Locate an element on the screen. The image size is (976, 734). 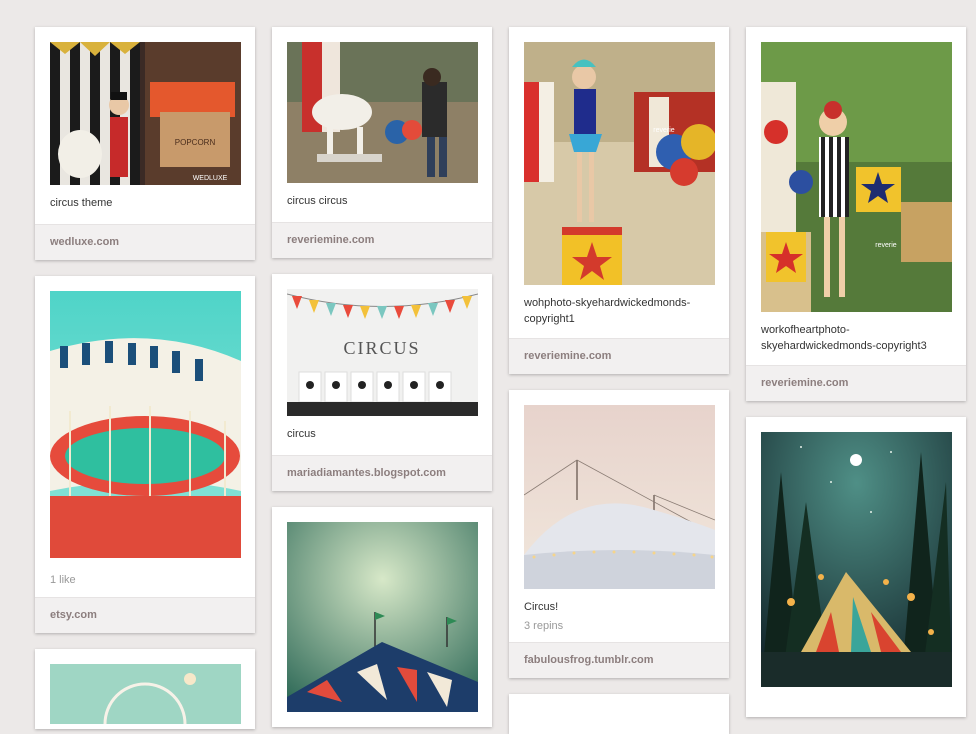
pin-image: POPCORN WEDLUXE is located at coordinates (145, 113).